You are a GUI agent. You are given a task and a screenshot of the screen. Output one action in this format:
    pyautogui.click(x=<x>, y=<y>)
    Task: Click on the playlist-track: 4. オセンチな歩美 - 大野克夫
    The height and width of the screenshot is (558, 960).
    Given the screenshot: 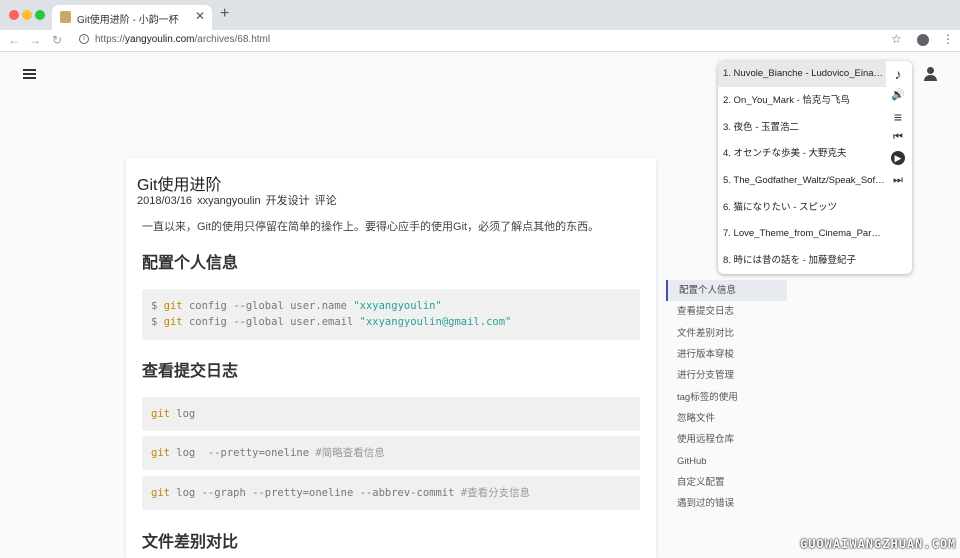 What is the action you would take?
    pyautogui.click(x=802, y=154)
    